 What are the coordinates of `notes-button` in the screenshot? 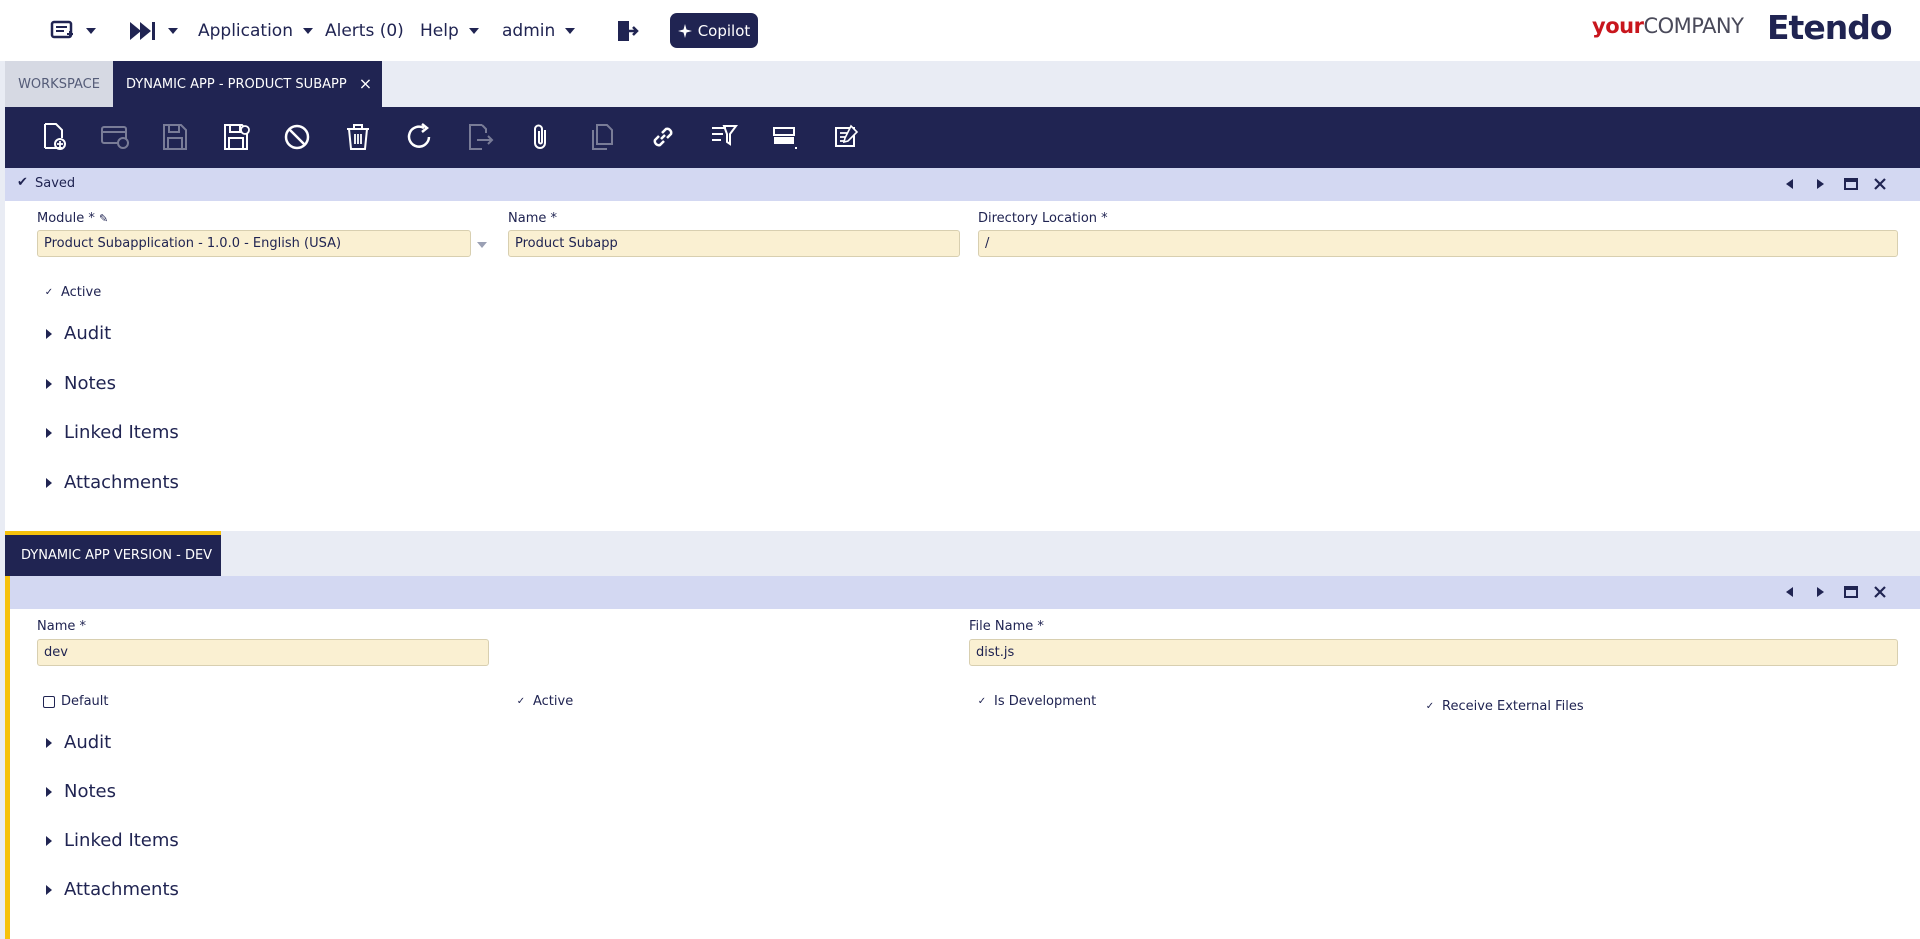 It's located at (846, 137).